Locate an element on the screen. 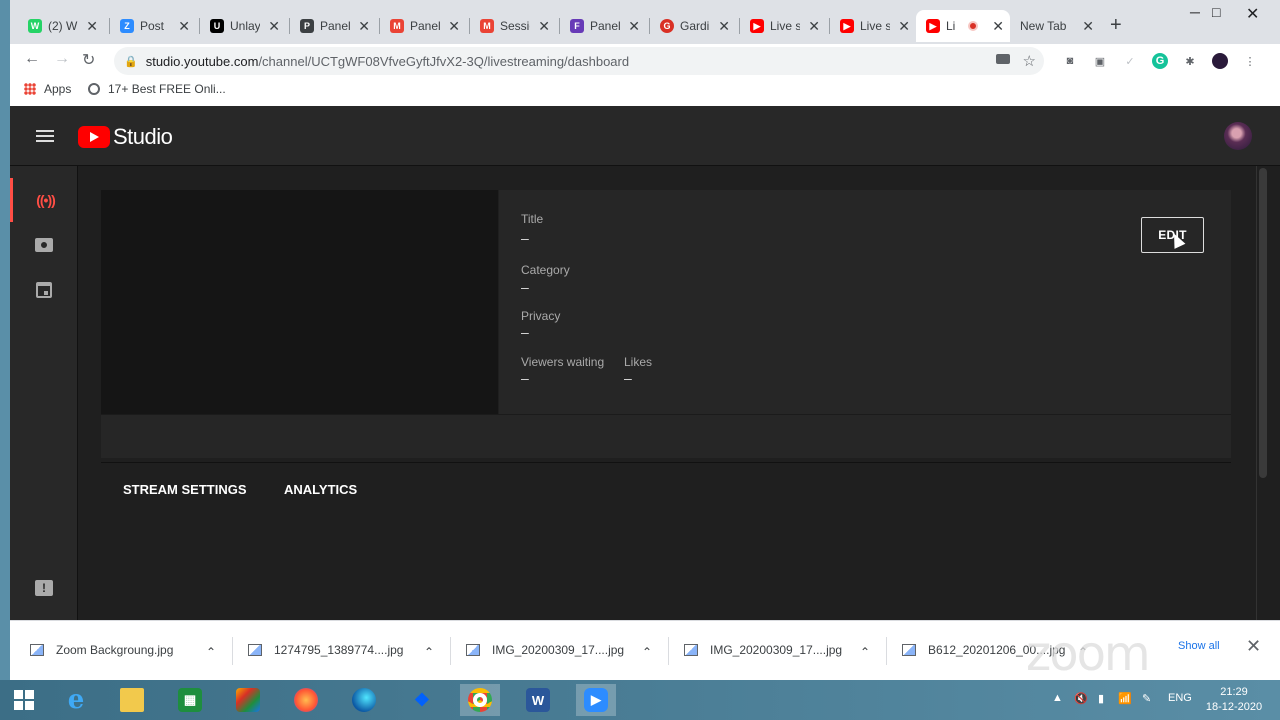 The image size is (1280, 720). account-avatar is located at coordinates (1238, 136).